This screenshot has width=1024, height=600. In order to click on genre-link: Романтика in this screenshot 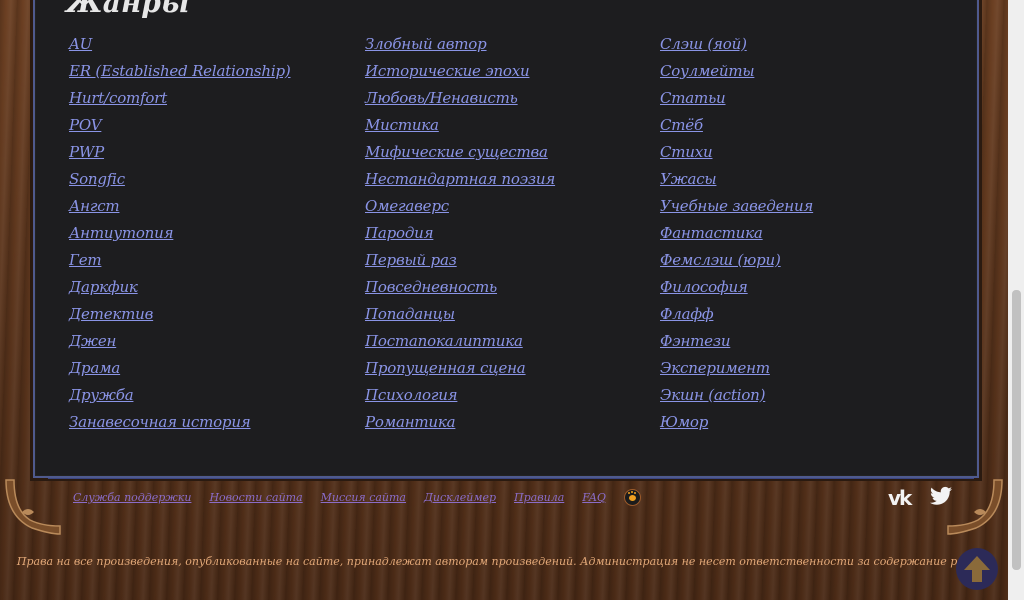, I will do `click(510, 425)`.